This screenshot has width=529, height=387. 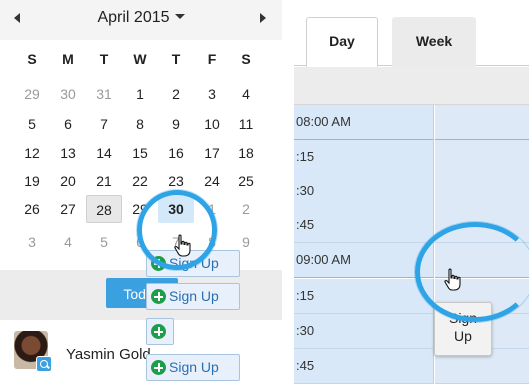 I want to click on calendar-day: 8, so click(x=140, y=124).